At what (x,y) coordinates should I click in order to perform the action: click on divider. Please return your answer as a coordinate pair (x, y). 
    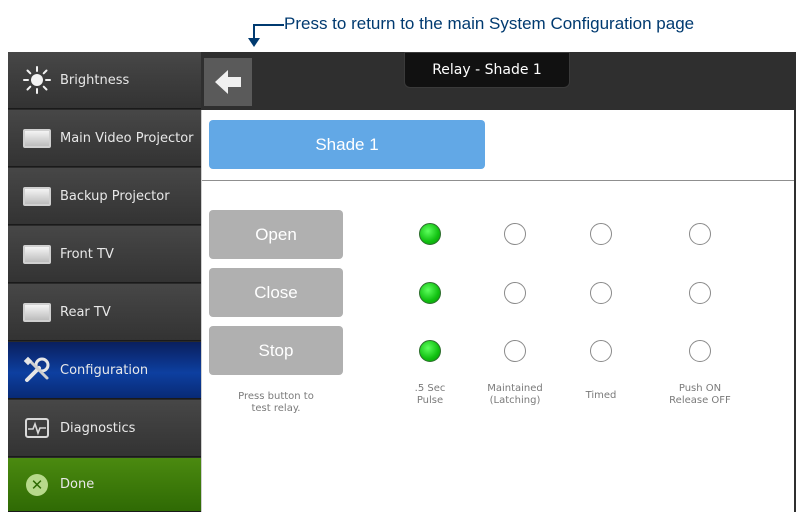
    Looking at the image, I should click on (499, 180).